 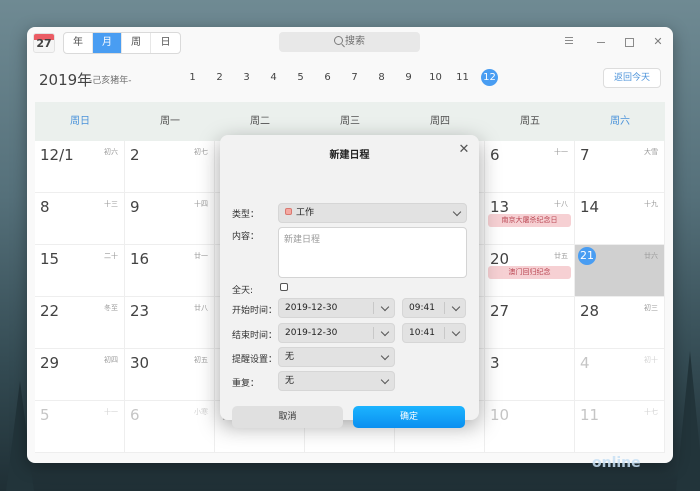 I want to click on start-time-select: 09:41, so click(x=434, y=308).